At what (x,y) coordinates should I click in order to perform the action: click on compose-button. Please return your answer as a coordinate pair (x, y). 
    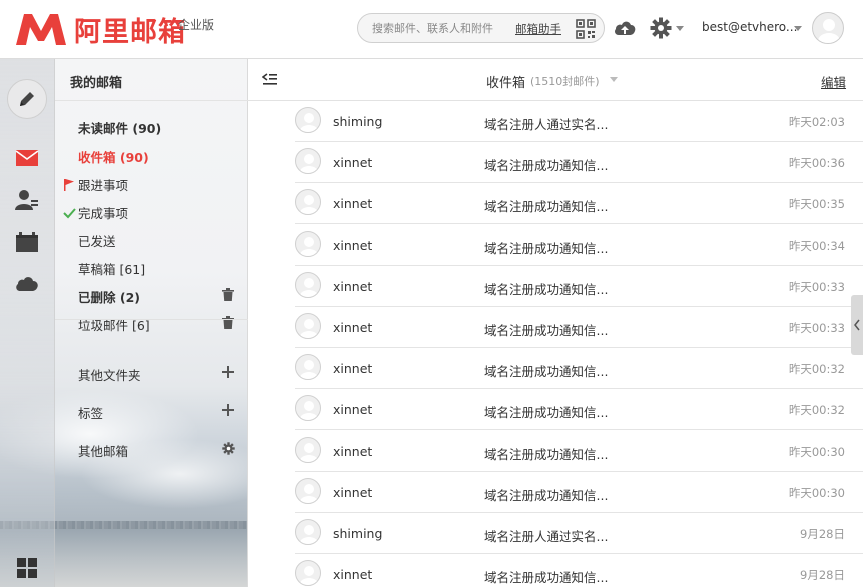
    Looking at the image, I should click on (27, 99).